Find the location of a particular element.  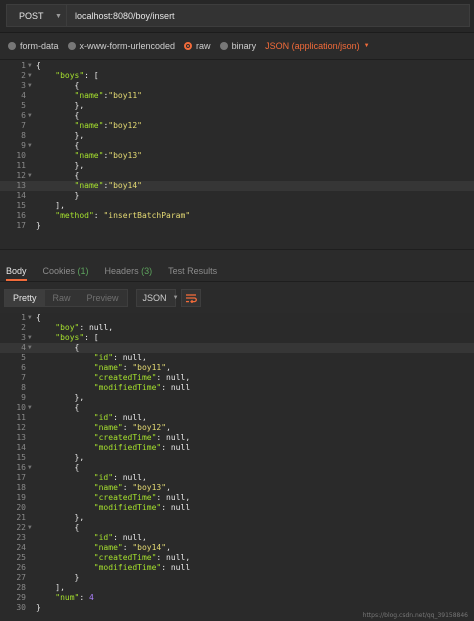

line-number: 21 is located at coordinates (21, 517).